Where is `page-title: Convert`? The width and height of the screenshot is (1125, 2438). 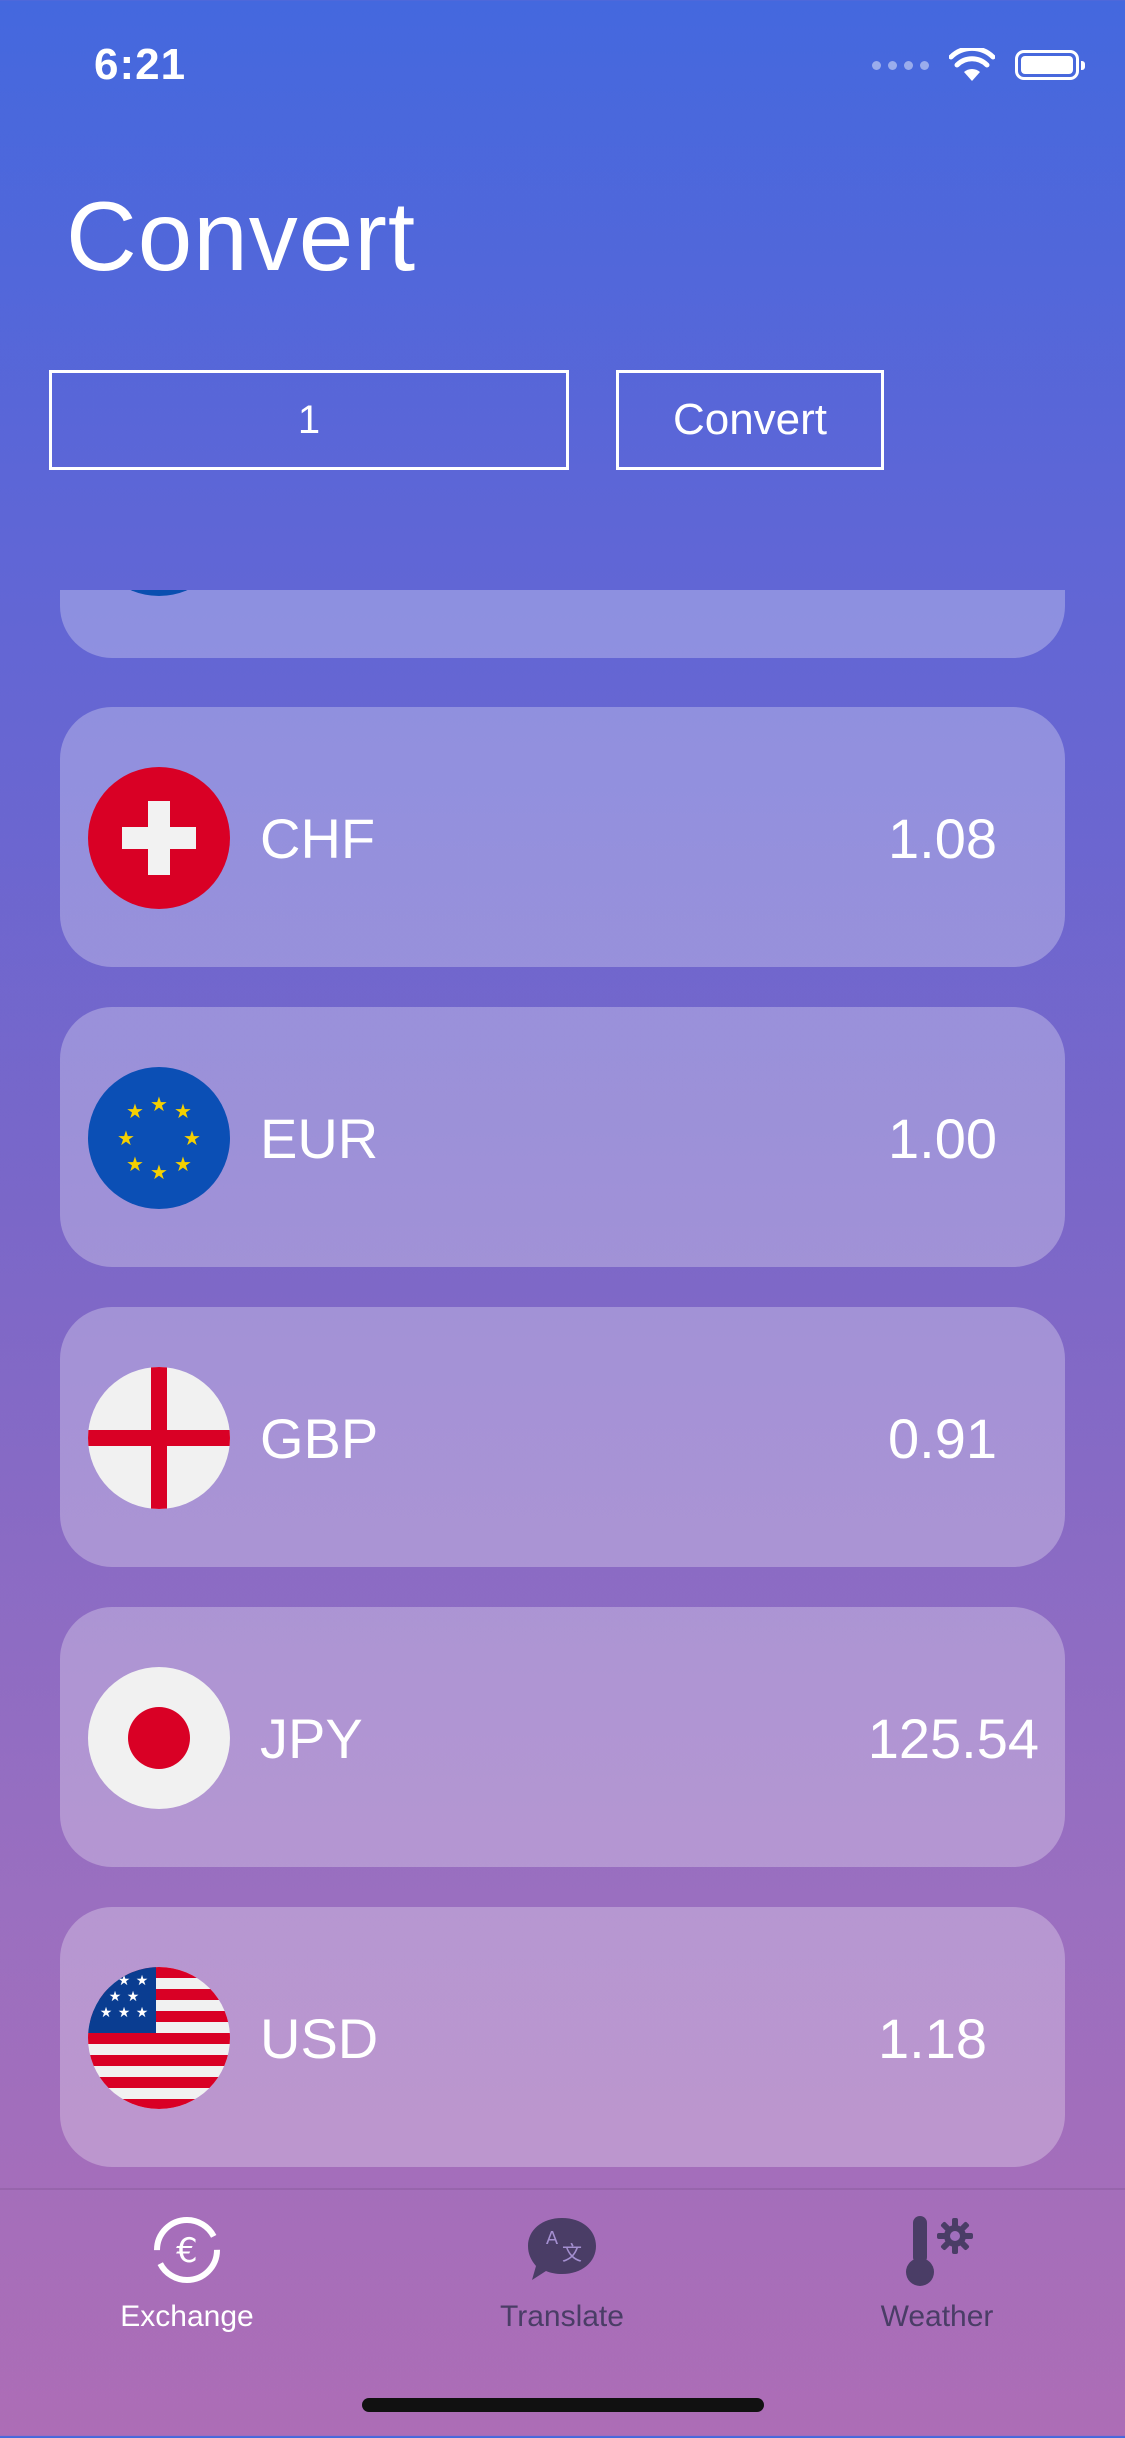 page-title: Convert is located at coordinates (241, 236).